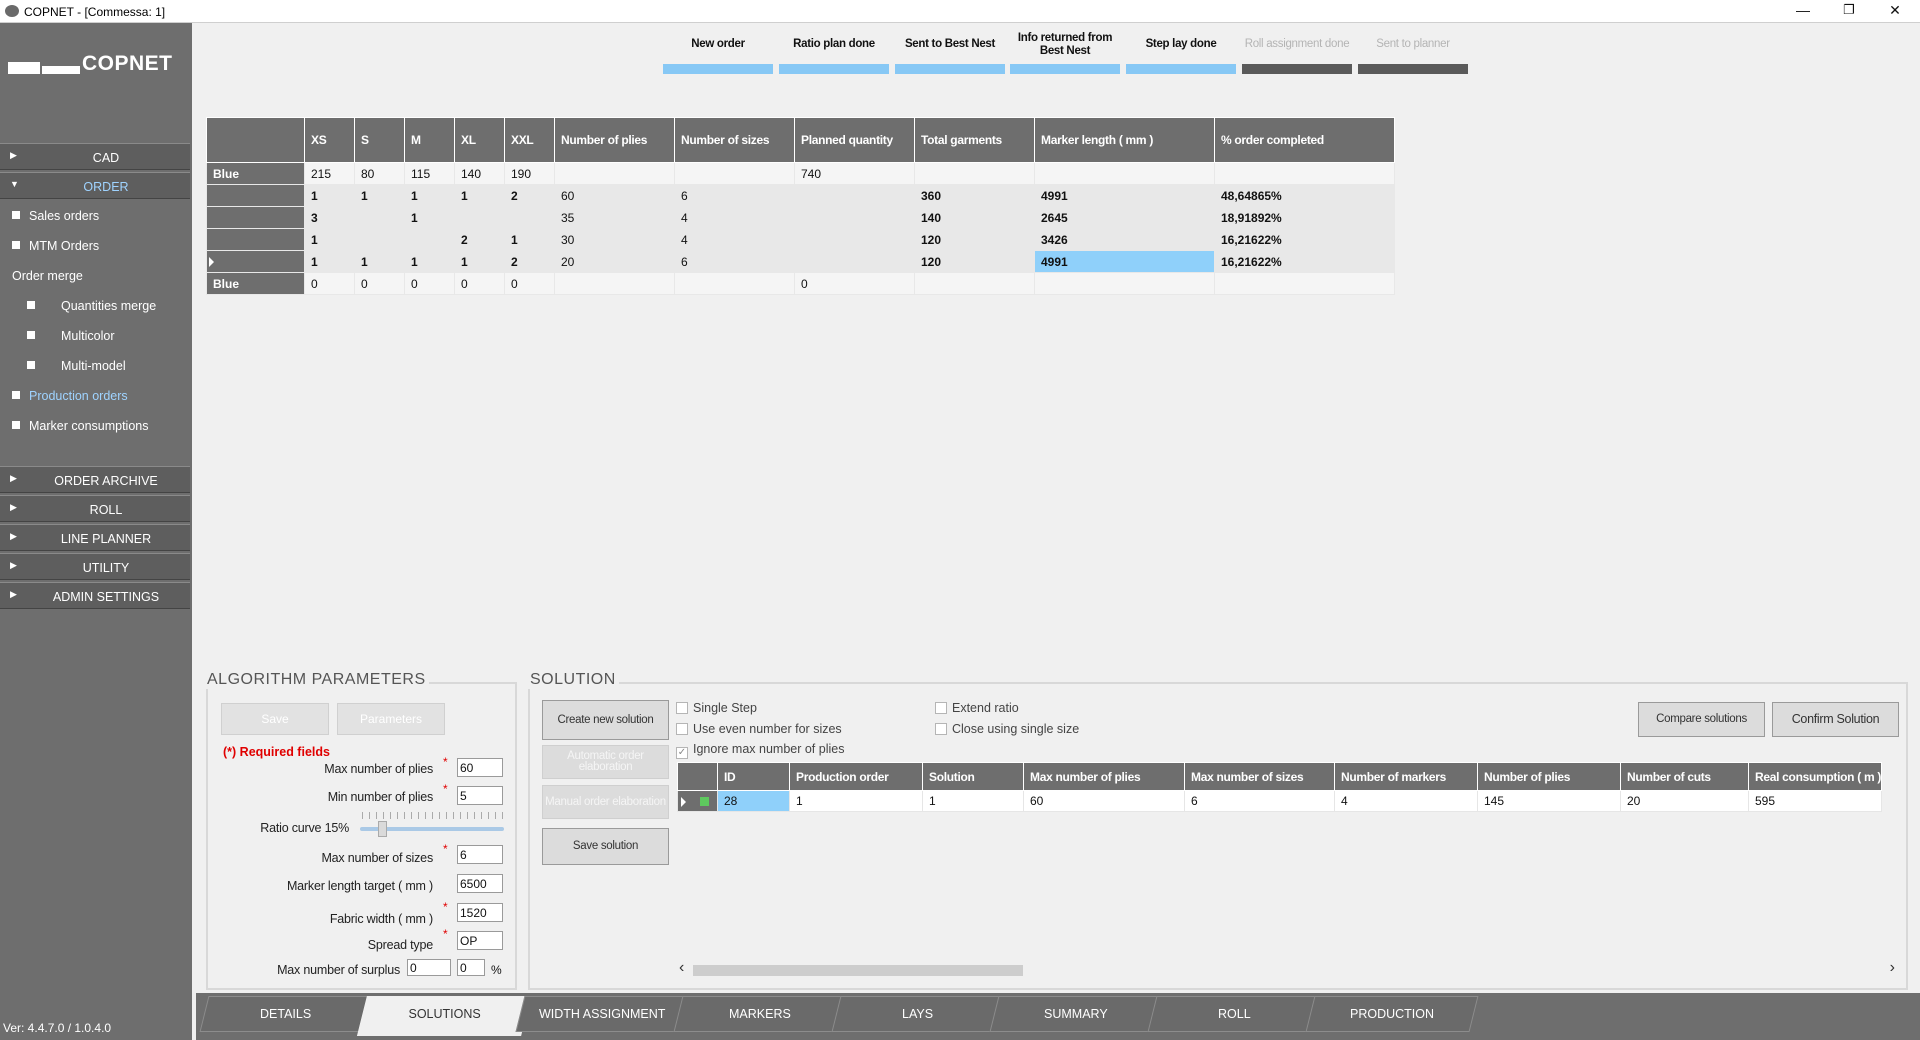 The image size is (1920, 1040). What do you see at coordinates (391, 719) in the screenshot?
I see `parameters-button: Parameters` at bounding box center [391, 719].